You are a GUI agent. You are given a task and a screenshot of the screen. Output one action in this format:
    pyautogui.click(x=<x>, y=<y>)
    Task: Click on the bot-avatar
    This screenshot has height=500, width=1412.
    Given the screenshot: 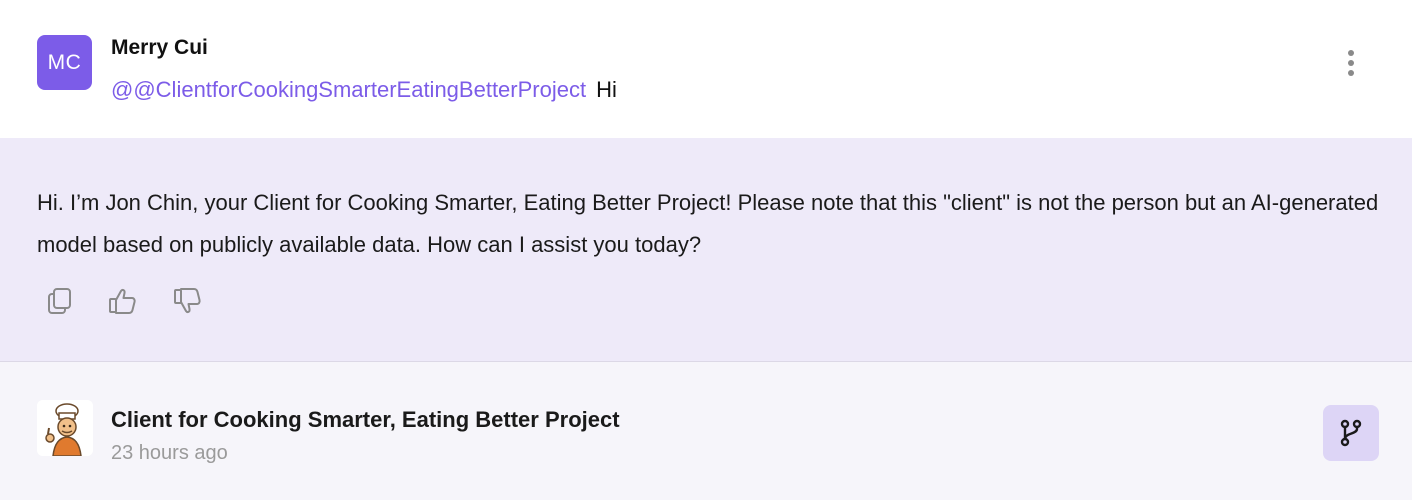 What is the action you would take?
    pyautogui.click(x=65, y=428)
    